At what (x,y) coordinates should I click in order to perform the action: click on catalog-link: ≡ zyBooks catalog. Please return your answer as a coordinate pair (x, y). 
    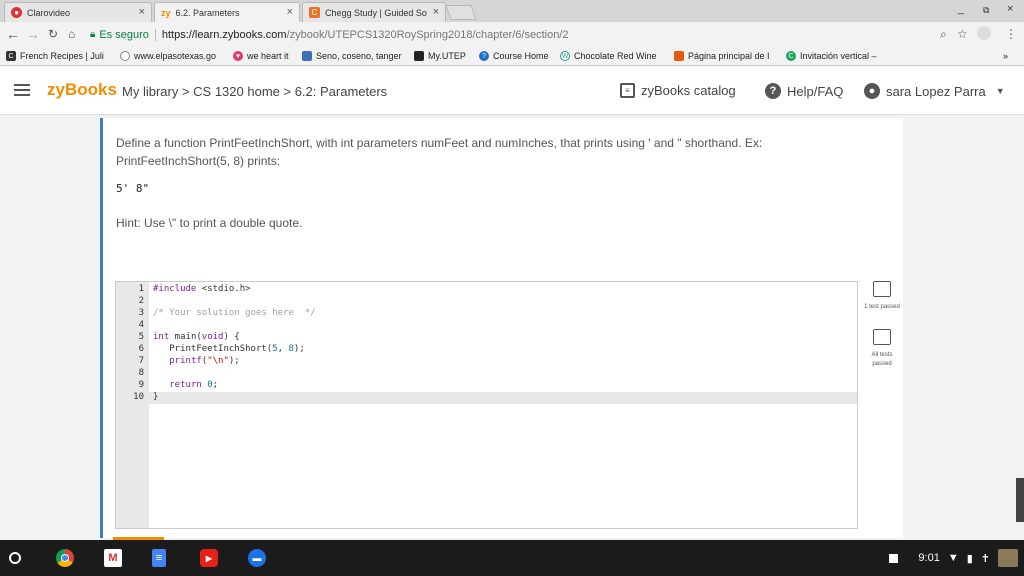
    Looking at the image, I should click on (678, 90).